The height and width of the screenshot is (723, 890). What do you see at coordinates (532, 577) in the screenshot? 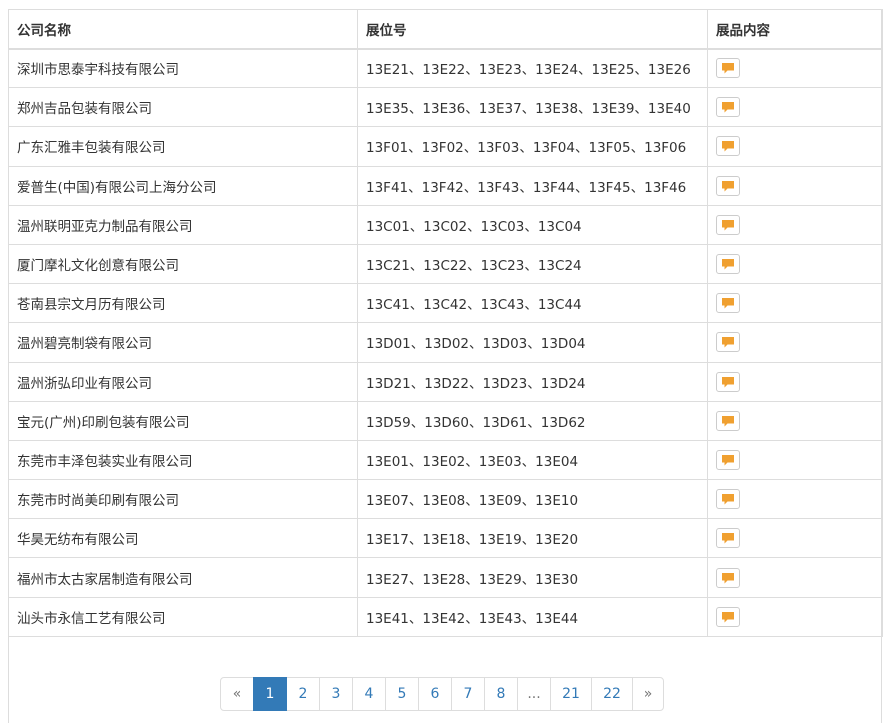
I see `booth-number-cell: 13E27、13E28、13E29、13E30` at bounding box center [532, 577].